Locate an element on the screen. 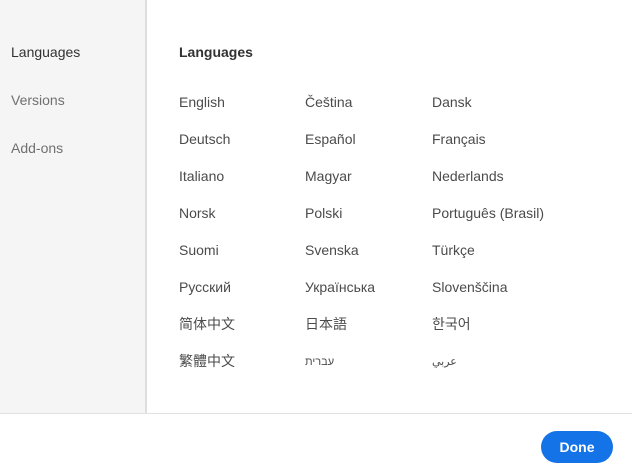  language-option-german: Deutsch is located at coordinates (204, 139).